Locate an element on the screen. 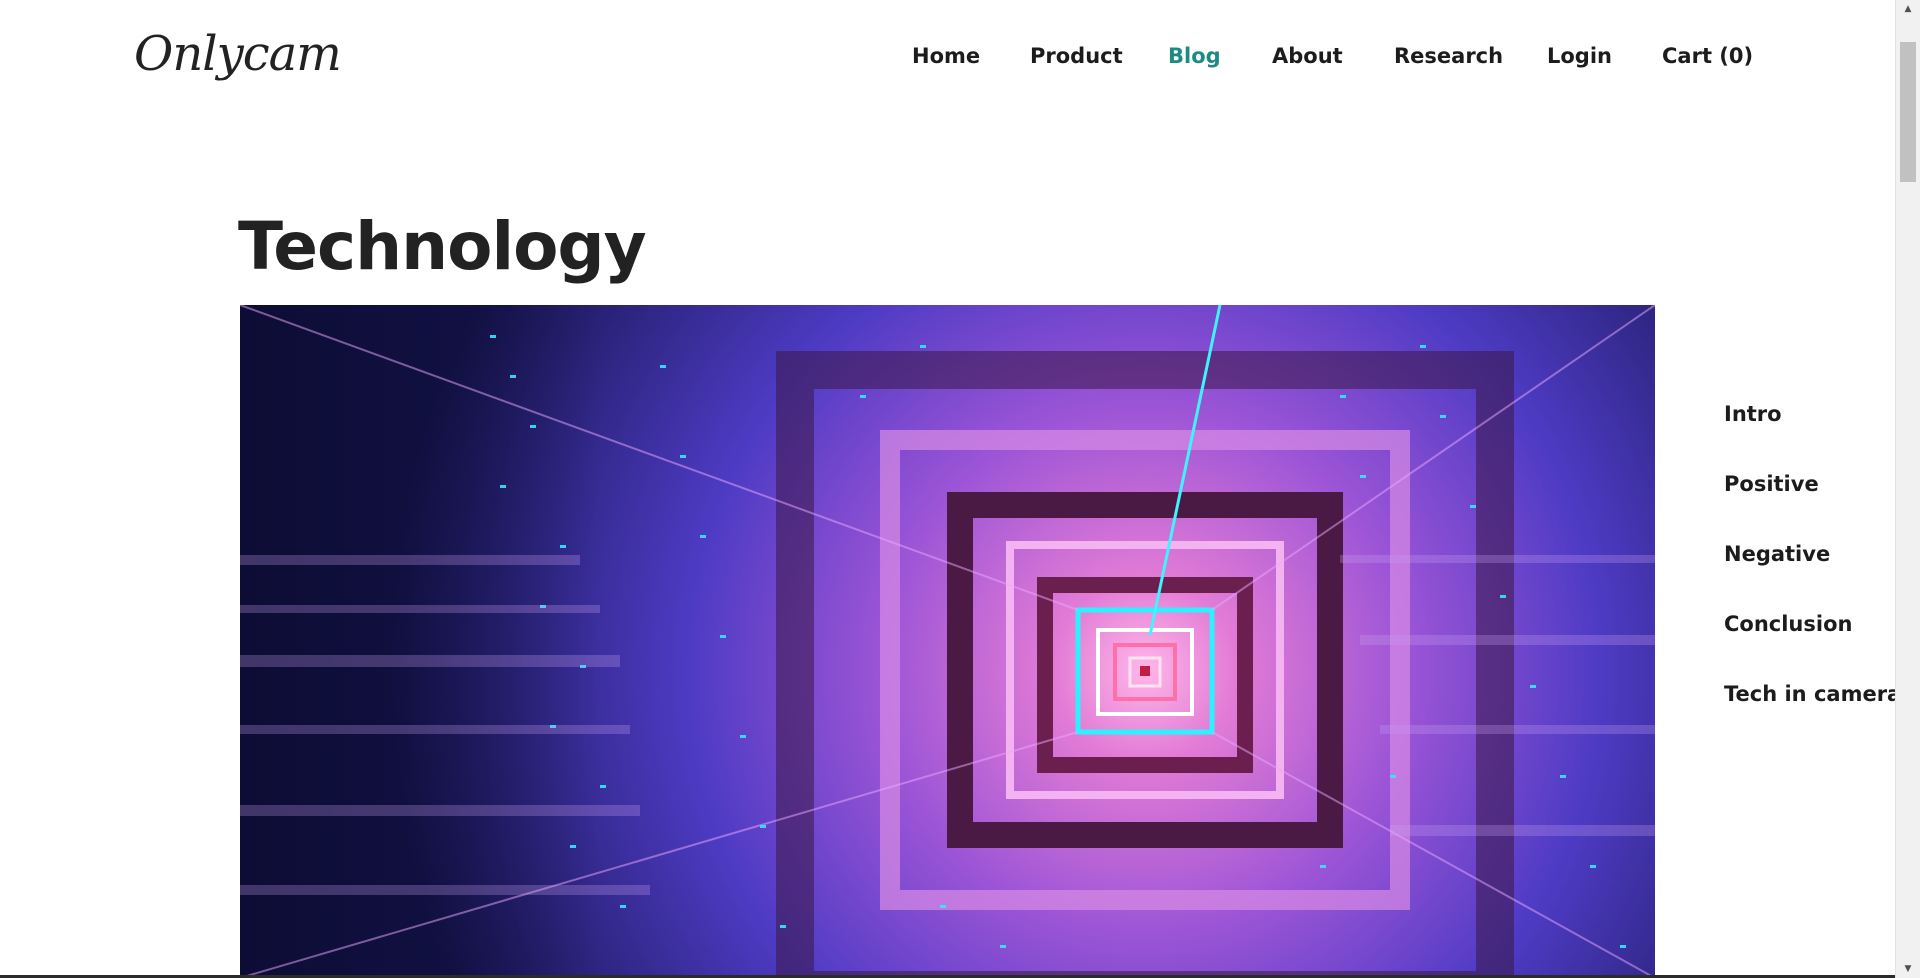  toc-tech-in-camera: Tech in camera is located at coordinates (1812, 694).